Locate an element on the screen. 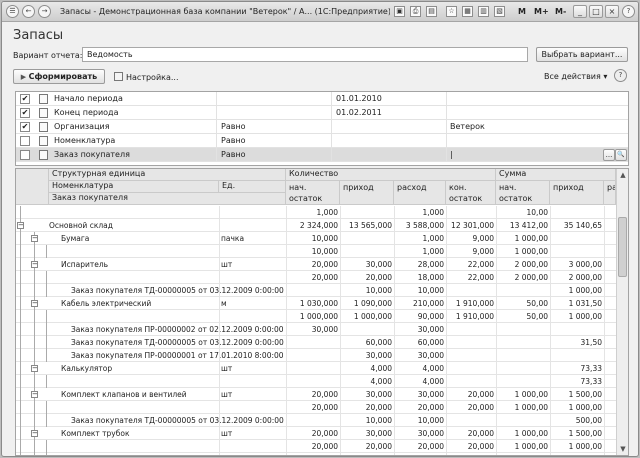 The width and height of the screenshot is (640, 458). filter-value-2: | is located at coordinates (451, 154).